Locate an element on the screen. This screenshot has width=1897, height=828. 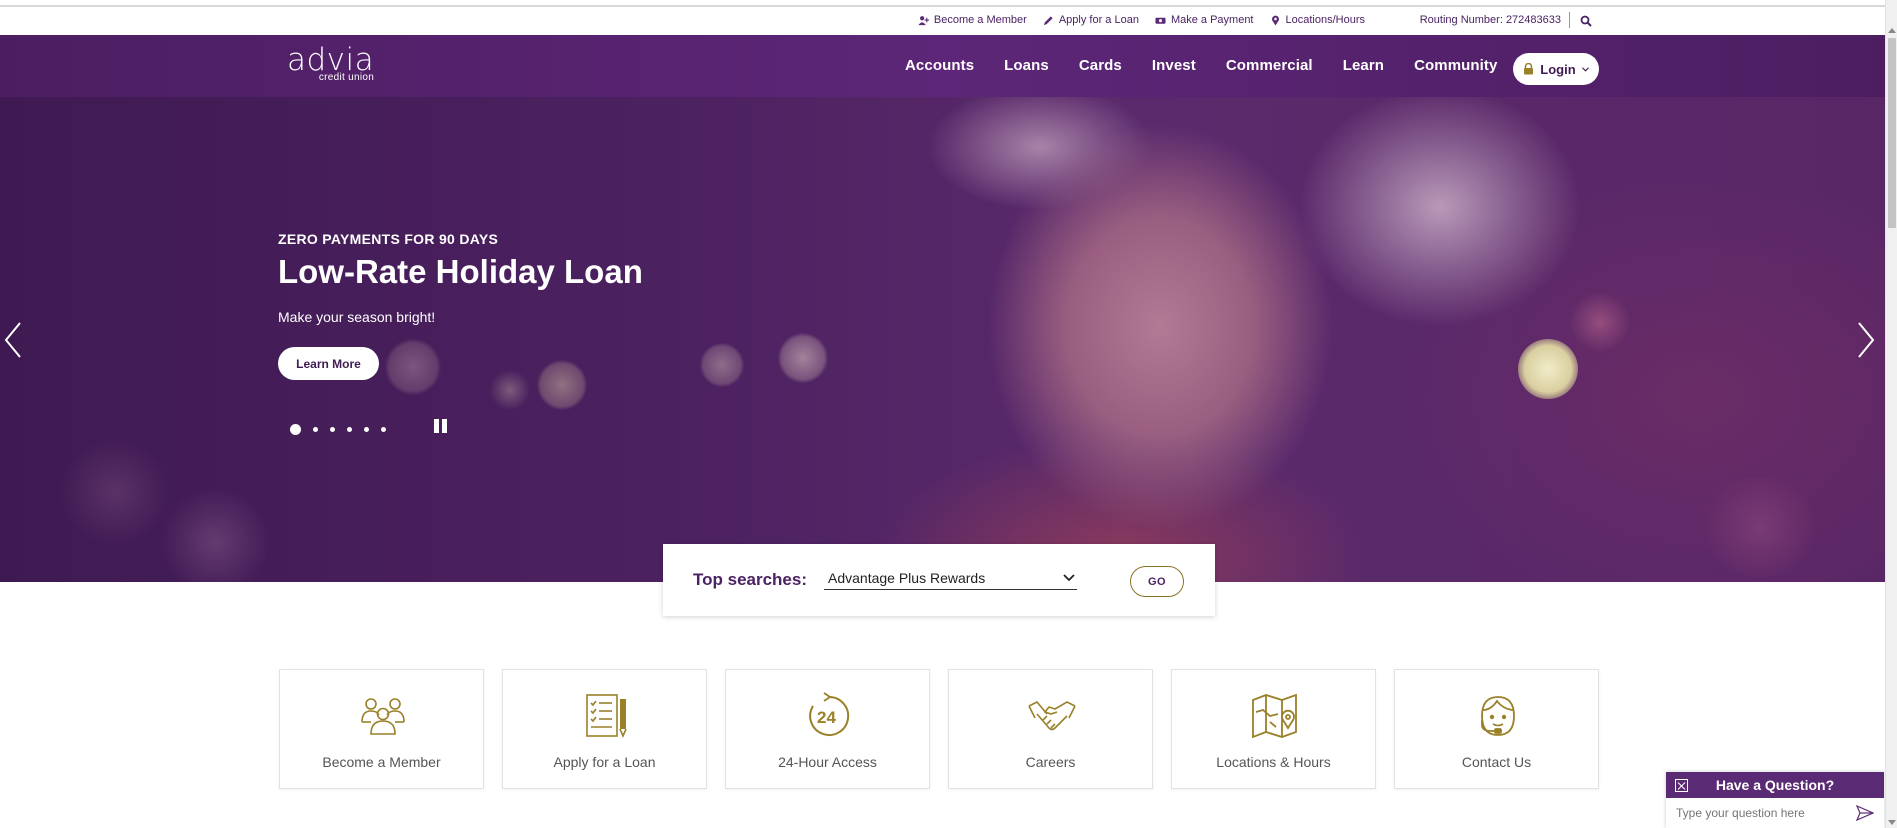
pen-icon is located at coordinates (1048, 20).